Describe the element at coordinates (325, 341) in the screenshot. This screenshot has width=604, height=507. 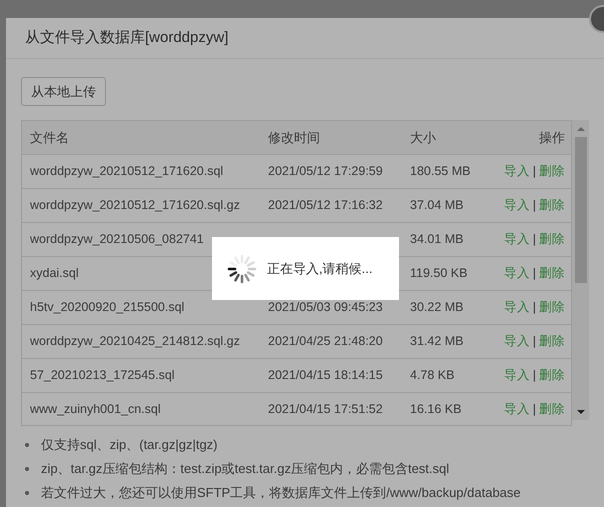
I see `modified-time: 2021/04/25 21:48:20` at that location.